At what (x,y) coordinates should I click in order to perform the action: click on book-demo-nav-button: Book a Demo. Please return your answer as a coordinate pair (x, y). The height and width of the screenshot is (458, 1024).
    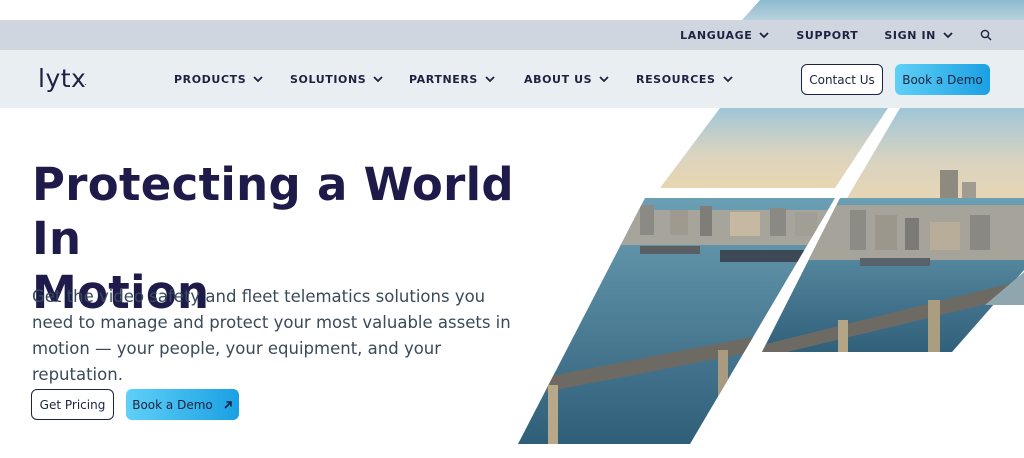
    Looking at the image, I should click on (942, 79).